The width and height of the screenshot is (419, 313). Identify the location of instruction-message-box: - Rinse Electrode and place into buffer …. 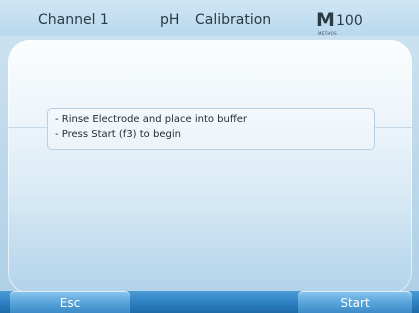
(211, 129).